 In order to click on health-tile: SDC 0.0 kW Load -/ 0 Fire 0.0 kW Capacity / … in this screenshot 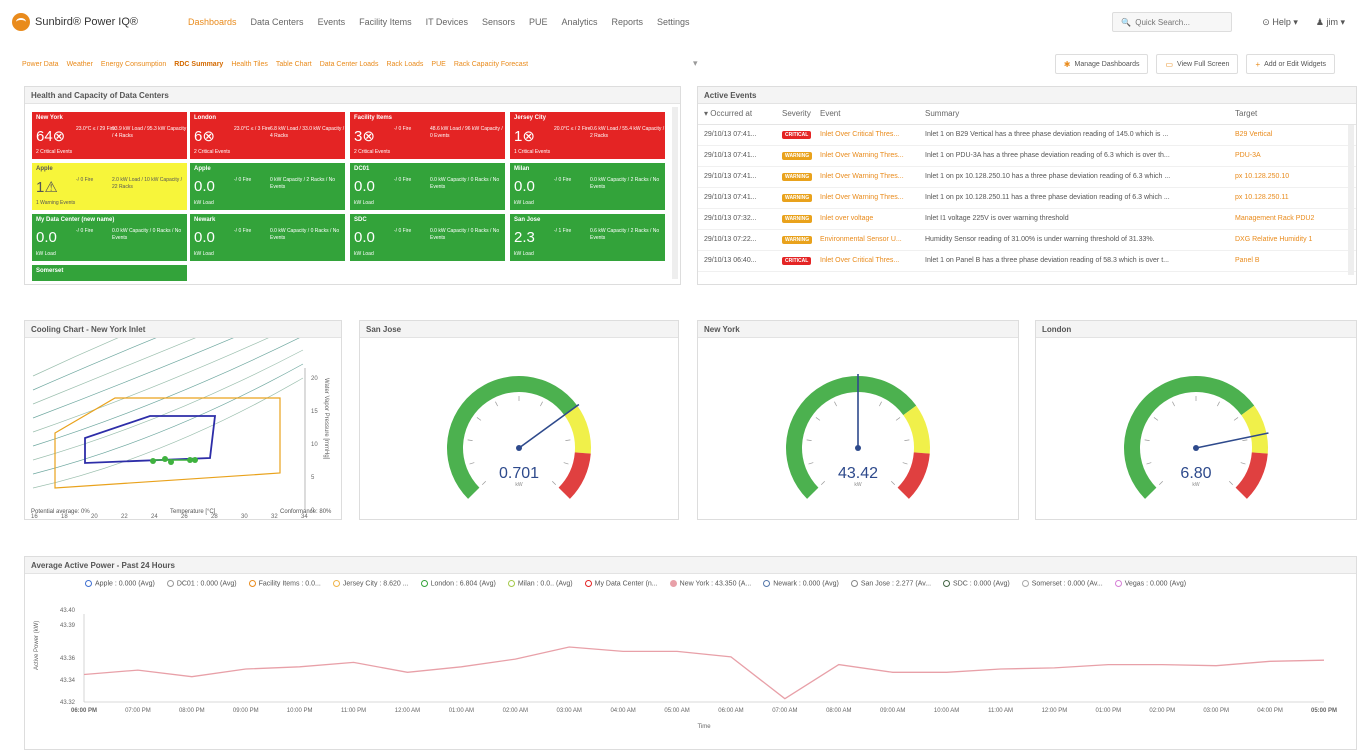, I will do `click(427, 237)`.